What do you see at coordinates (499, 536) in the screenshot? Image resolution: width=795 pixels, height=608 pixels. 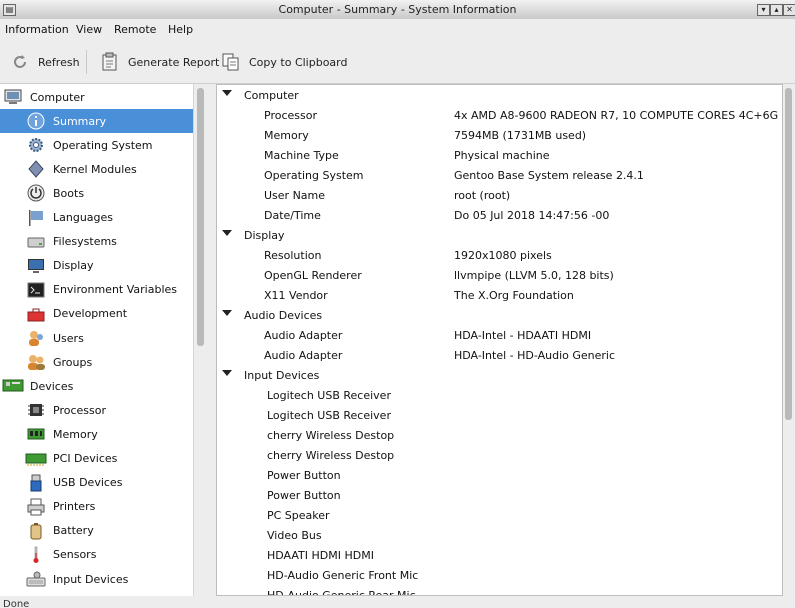 I see `detail-row: Video Bus` at bounding box center [499, 536].